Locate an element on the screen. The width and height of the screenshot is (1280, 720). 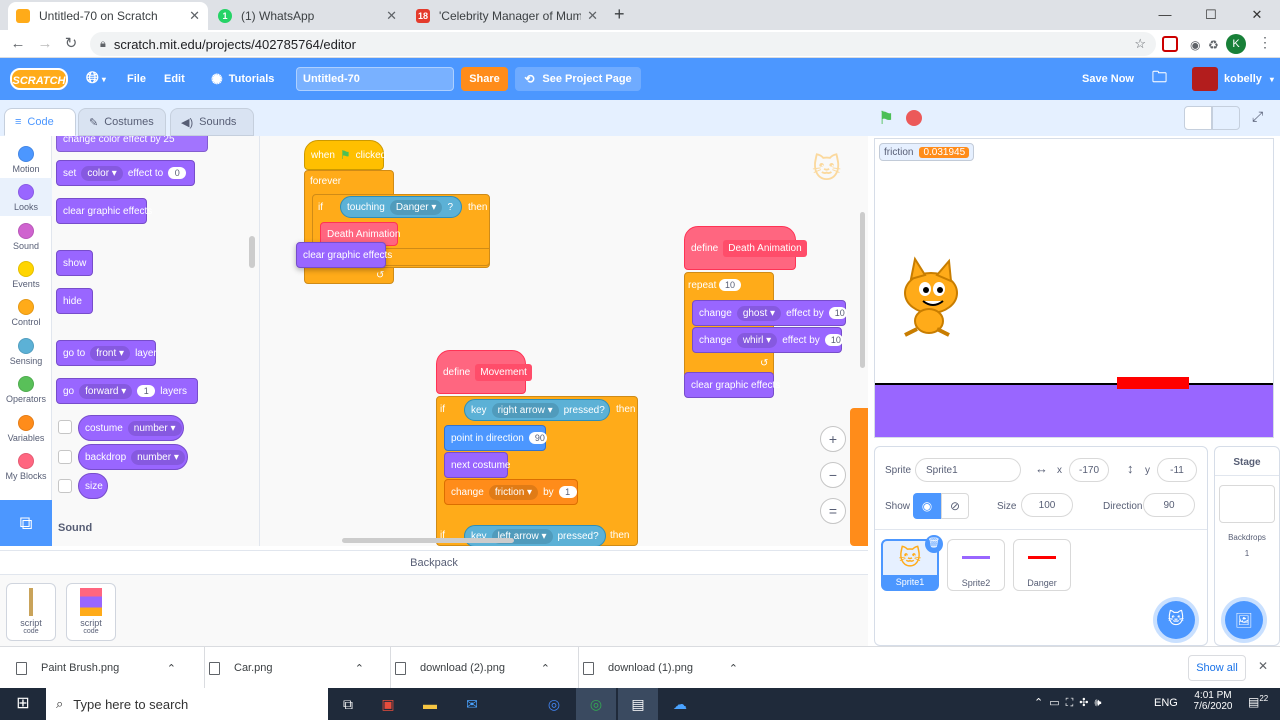
globe-language-icon: 🌐︎ ▾ is located at coordinates (96, 79).